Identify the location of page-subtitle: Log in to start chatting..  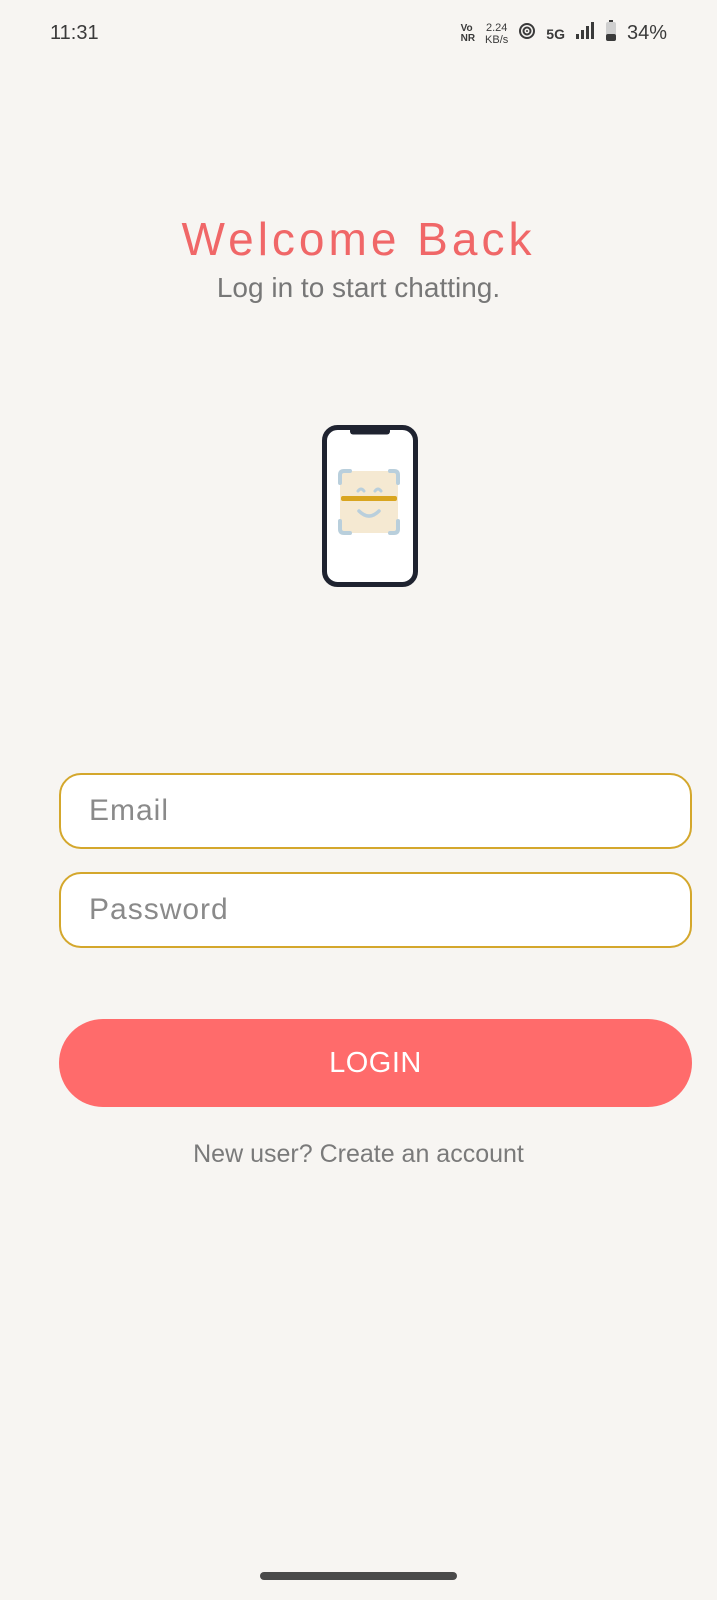
(358, 287).